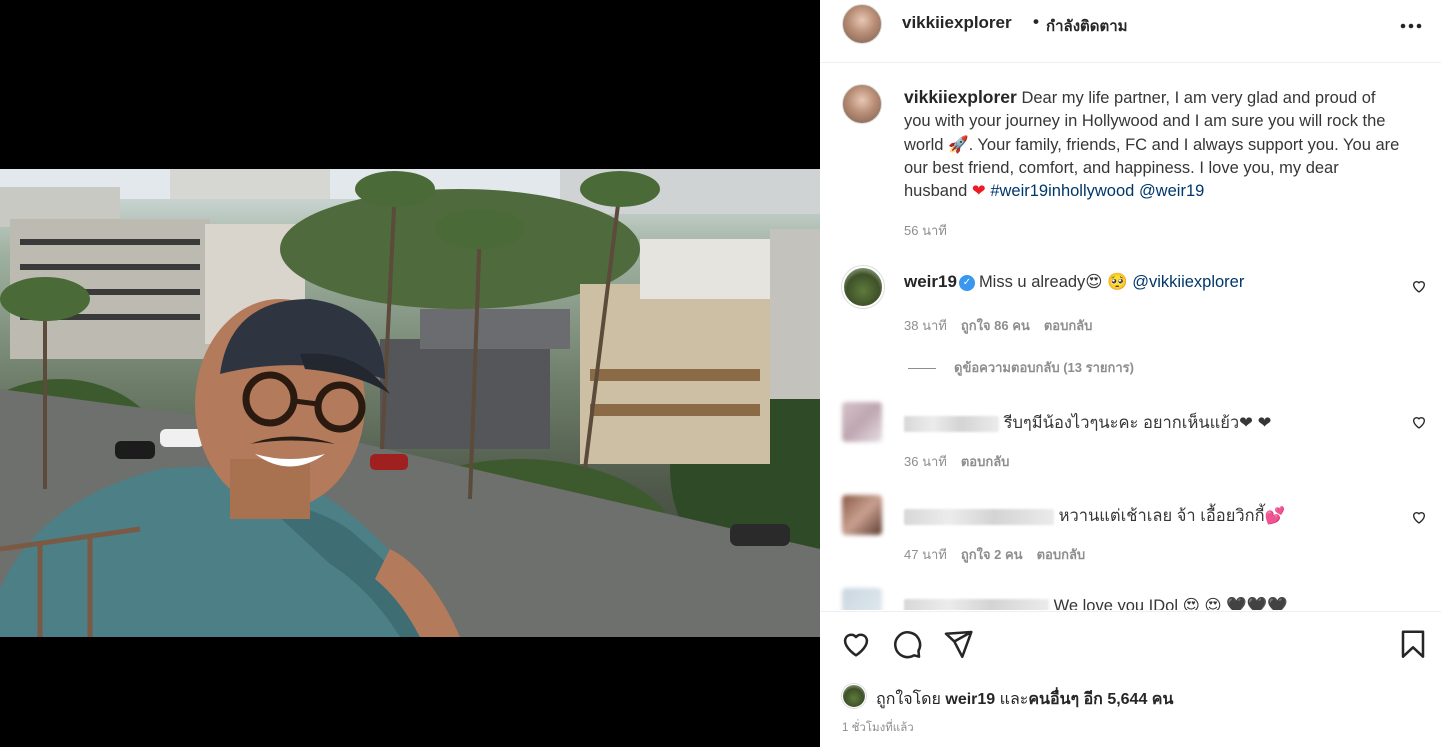 The height and width of the screenshot is (747, 1441). I want to click on likes-text: ถูกใจโดย weir19 และคนอื่นๆ อีก 5,644 คน, so click(1024, 699).